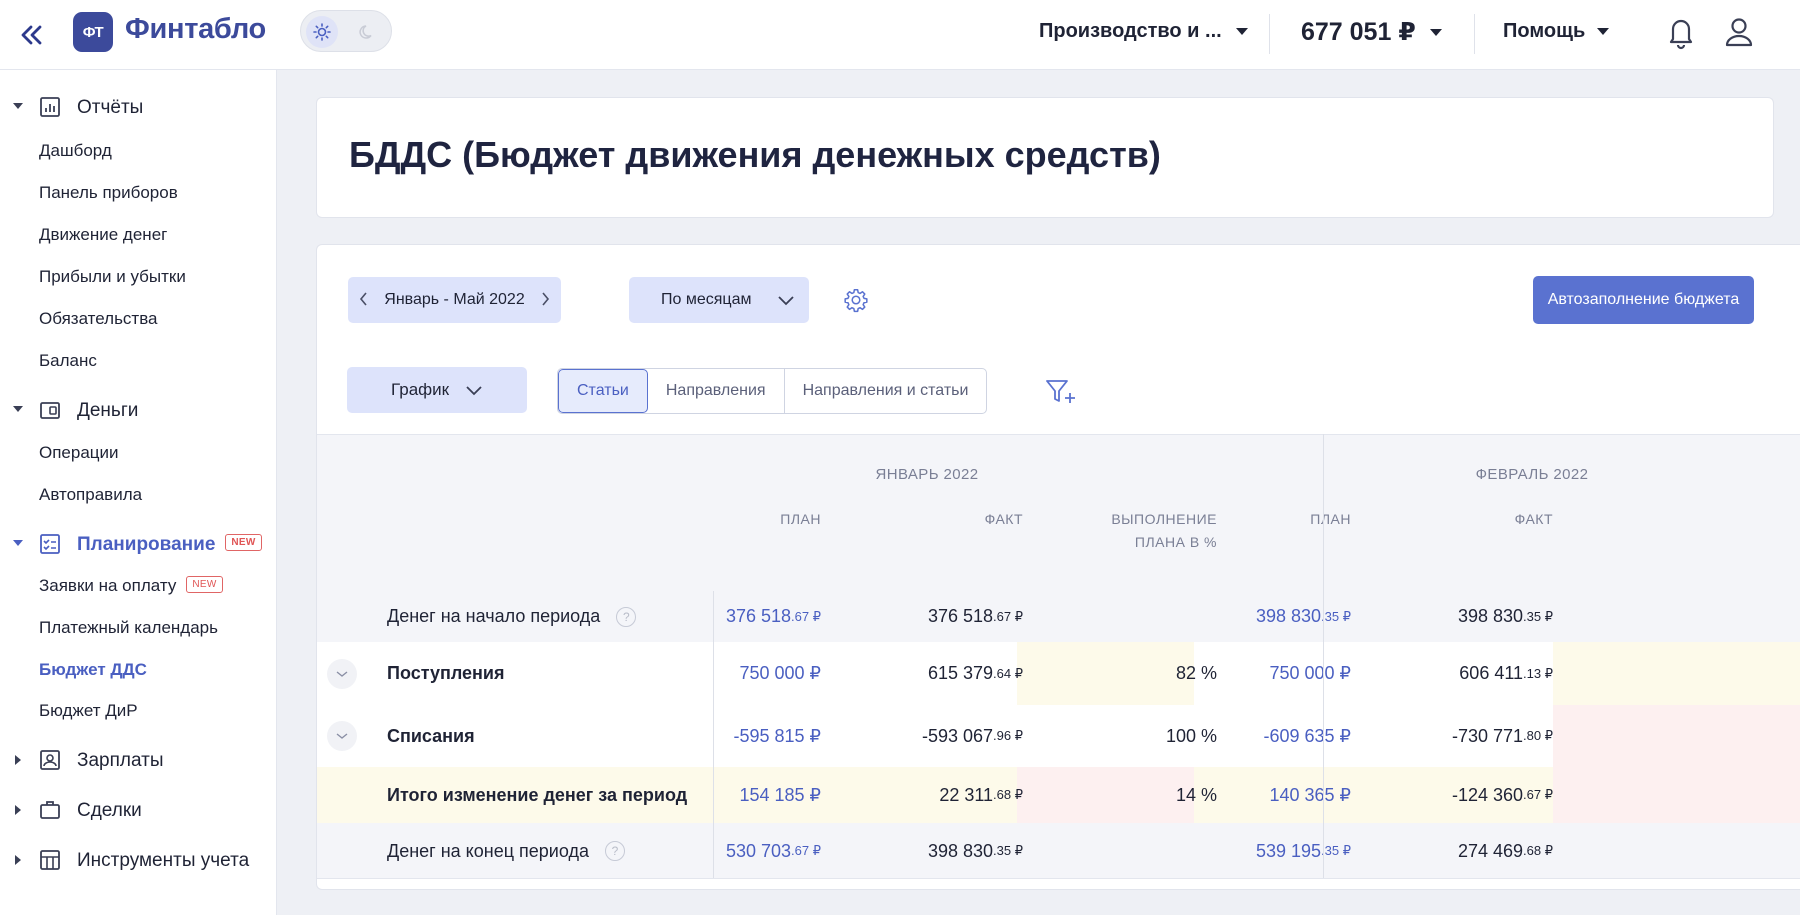 This screenshot has height=915, width=1800. What do you see at coordinates (431, 735) in the screenshot?
I see `row-label: Списания` at bounding box center [431, 735].